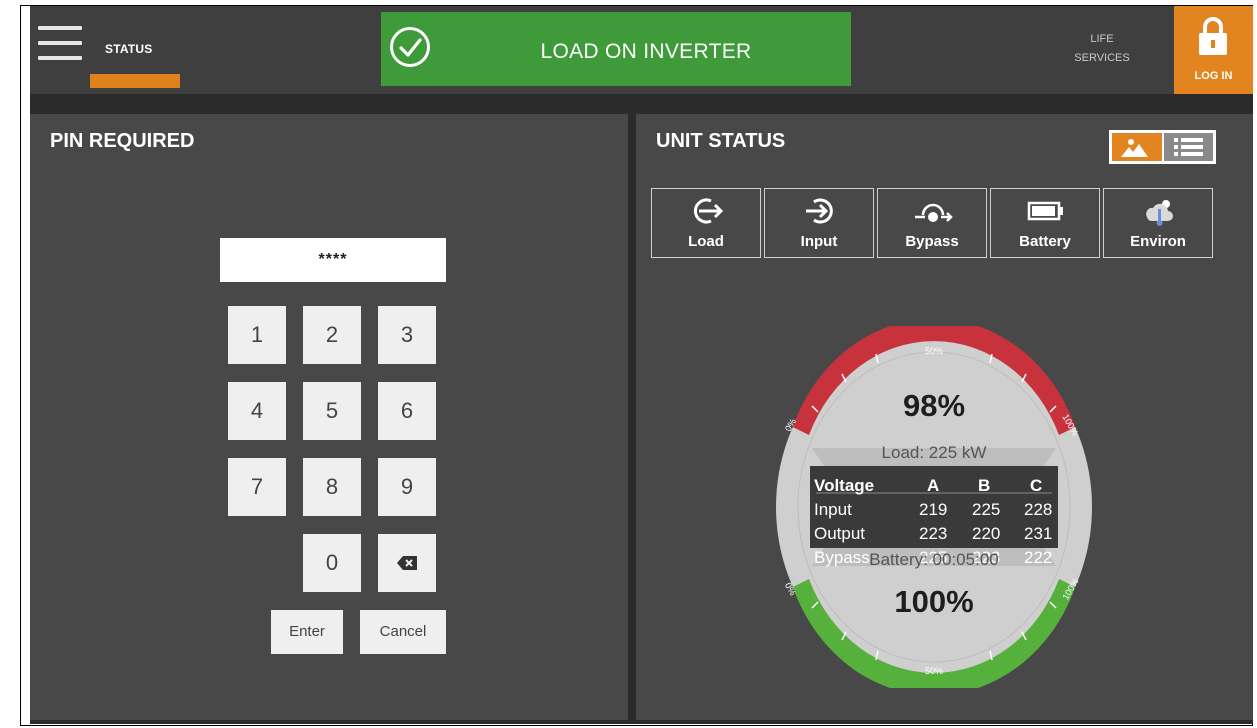  Describe the element at coordinates (403, 632) in the screenshot. I see `cancel-button: Cancel` at that location.